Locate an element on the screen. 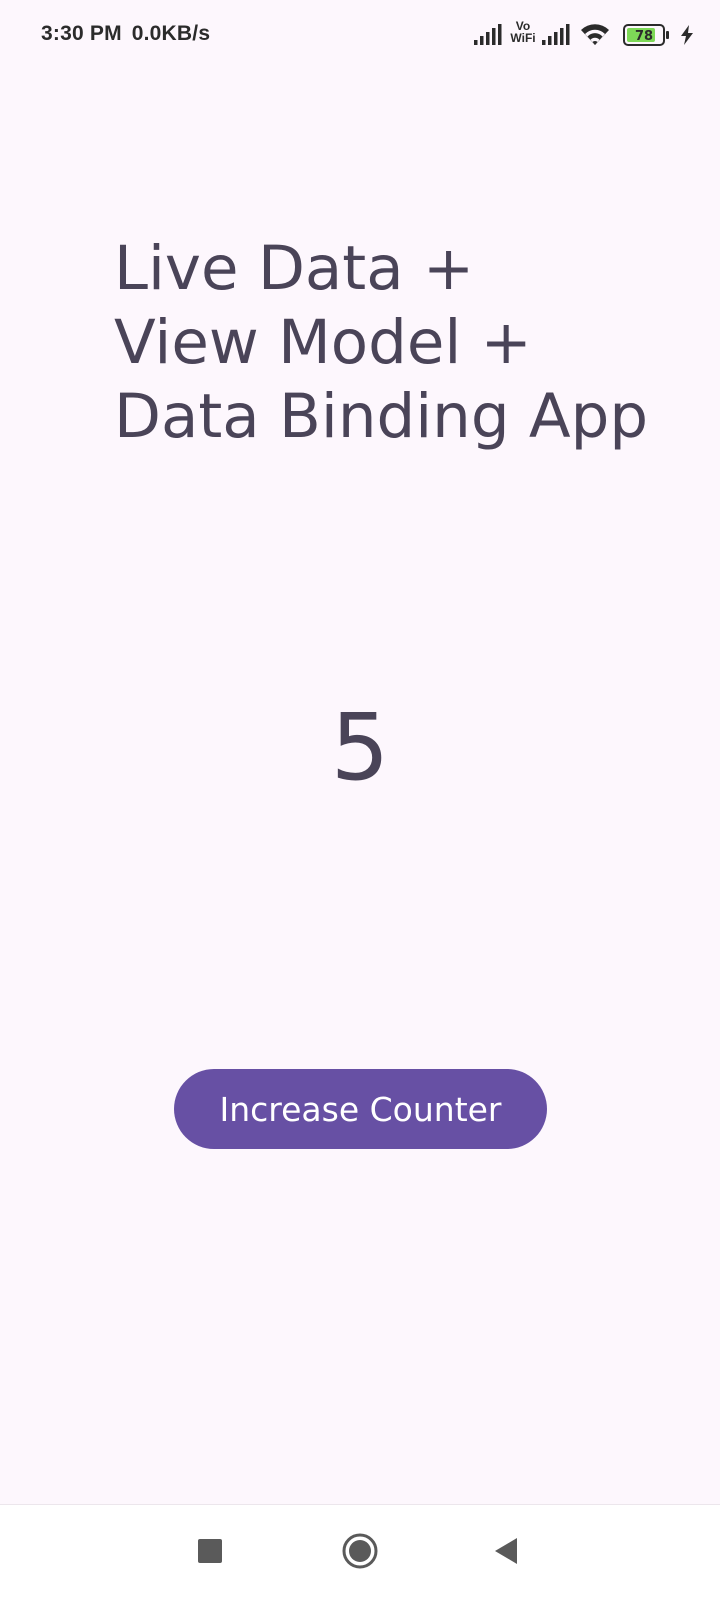 The height and width of the screenshot is (1601, 720). recents-icon is located at coordinates (210, 1553).